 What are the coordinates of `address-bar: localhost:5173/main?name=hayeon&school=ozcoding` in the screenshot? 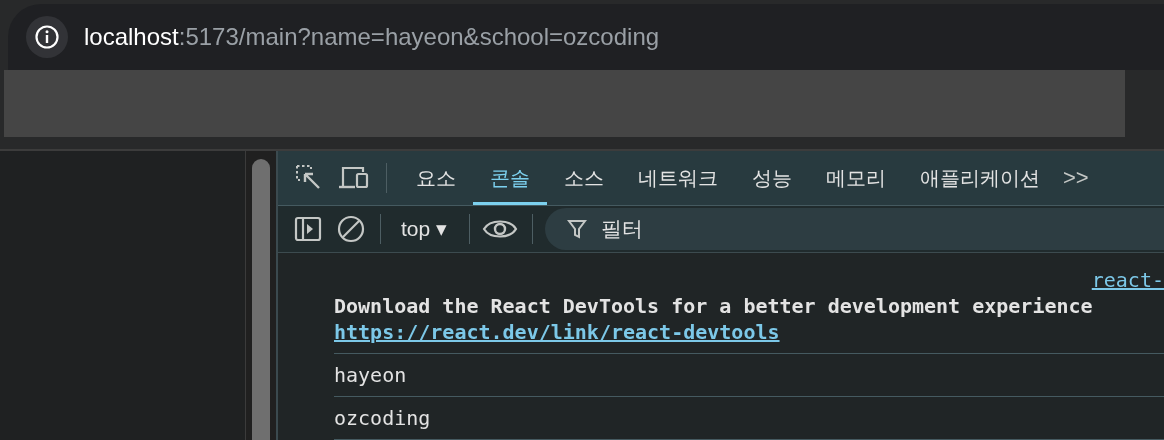 It's located at (586, 37).